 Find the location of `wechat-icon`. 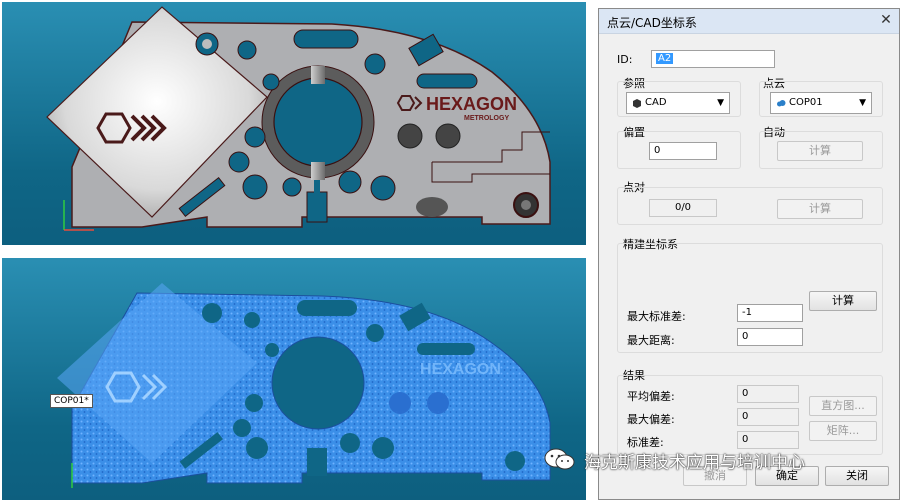

wechat-icon is located at coordinates (559, 459).